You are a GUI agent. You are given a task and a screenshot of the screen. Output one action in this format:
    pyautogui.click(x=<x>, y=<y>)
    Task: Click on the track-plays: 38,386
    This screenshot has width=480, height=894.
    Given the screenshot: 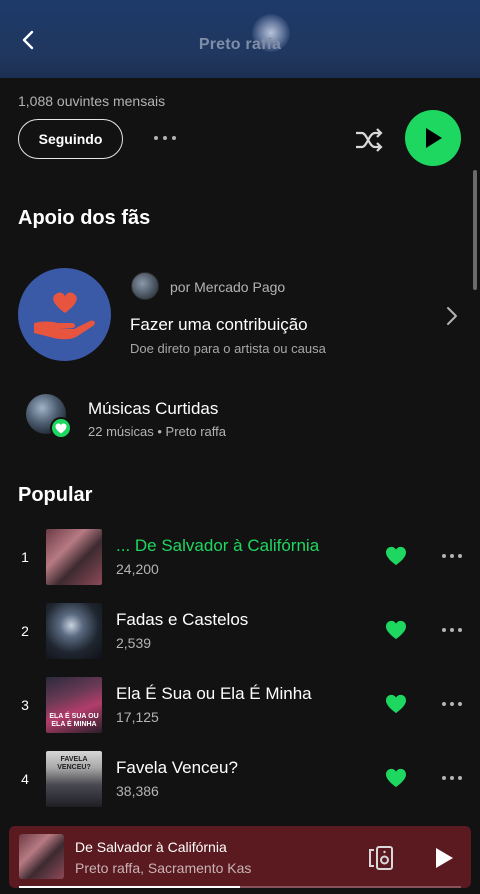 What is the action you would take?
    pyautogui.click(x=137, y=791)
    